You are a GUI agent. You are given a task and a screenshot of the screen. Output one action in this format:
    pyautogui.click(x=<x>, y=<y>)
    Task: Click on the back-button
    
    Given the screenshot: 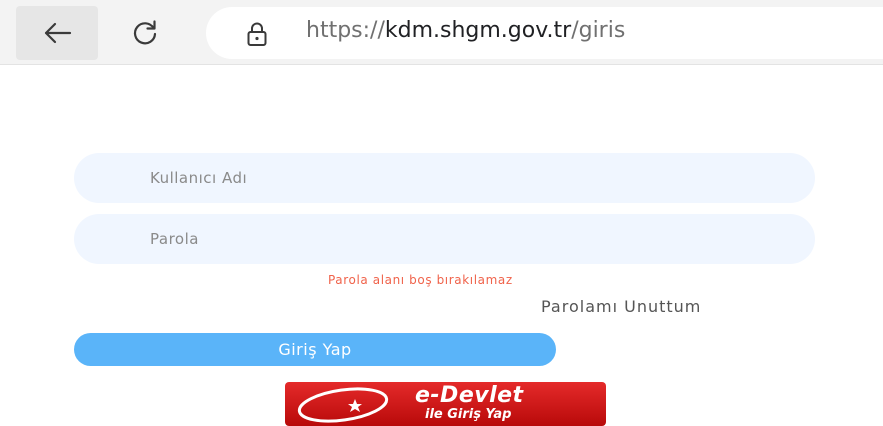 What is the action you would take?
    pyautogui.click(x=57, y=33)
    